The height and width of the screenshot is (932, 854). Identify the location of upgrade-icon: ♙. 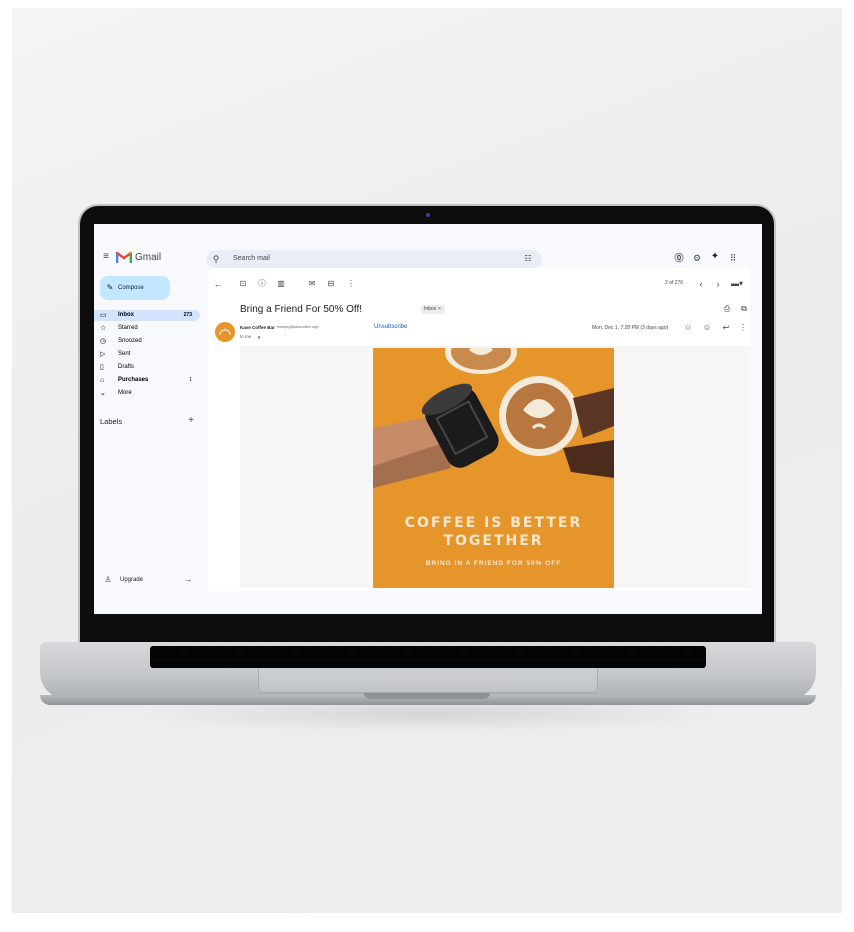
(108, 579).